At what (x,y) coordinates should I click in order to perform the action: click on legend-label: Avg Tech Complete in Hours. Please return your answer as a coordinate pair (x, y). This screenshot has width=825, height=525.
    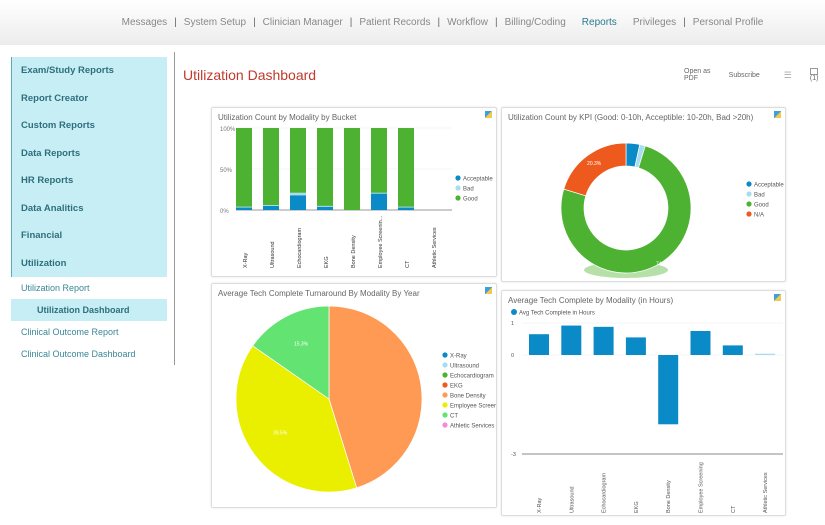
    Looking at the image, I should click on (557, 314).